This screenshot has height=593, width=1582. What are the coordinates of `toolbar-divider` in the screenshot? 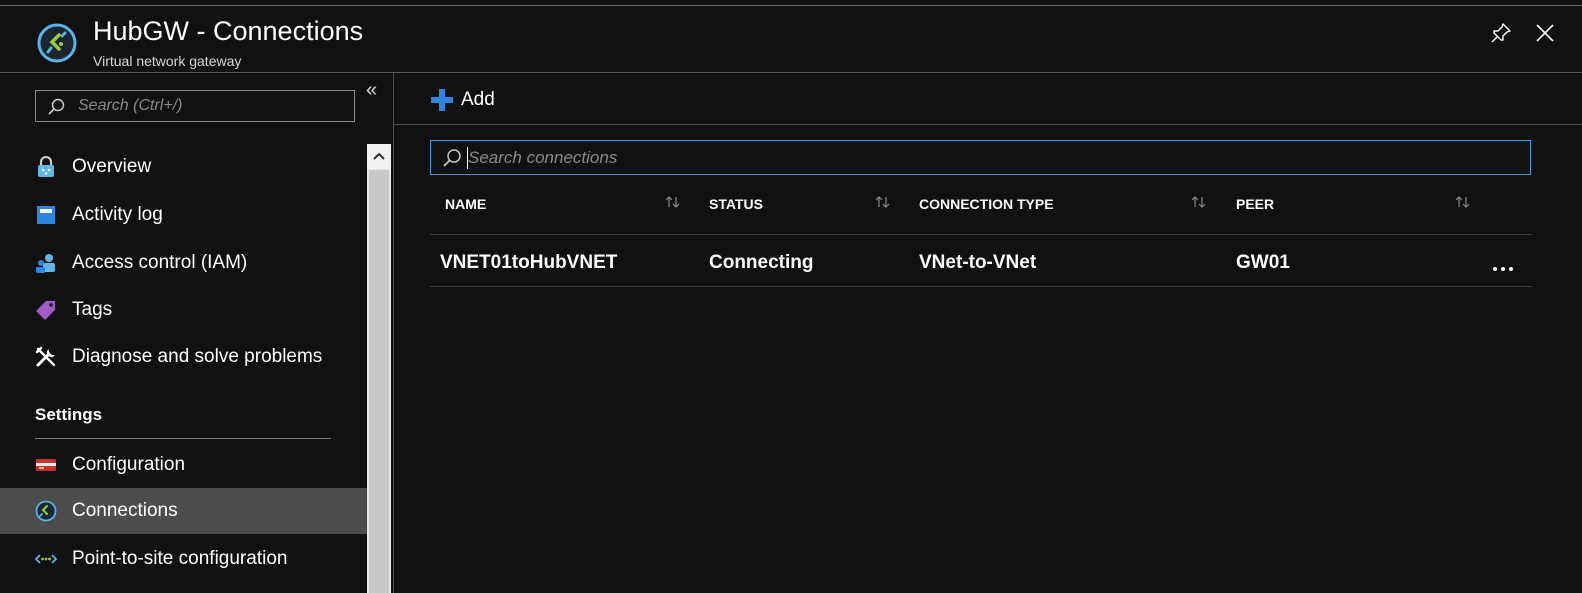 It's located at (988, 124).